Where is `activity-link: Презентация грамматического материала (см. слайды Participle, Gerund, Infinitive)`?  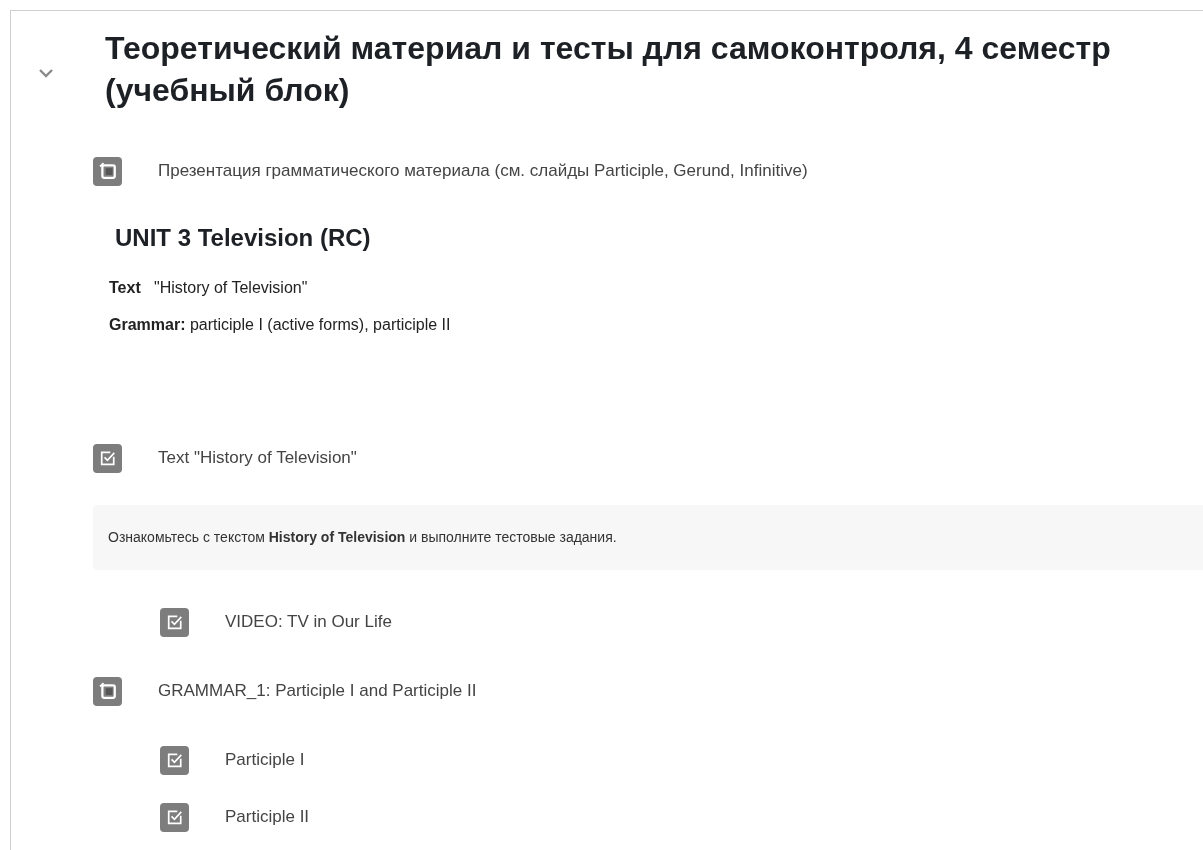 activity-link: Презентация грамматического материала (см. слайды Participle, Gerund, Infinitive) is located at coordinates (483, 171).